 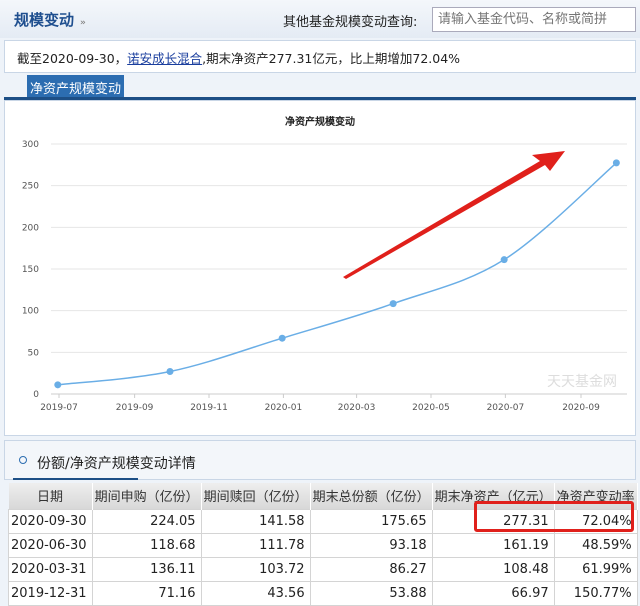 I want to click on summary-prefix: 截至2020-09-30，, so click(x=72, y=58).